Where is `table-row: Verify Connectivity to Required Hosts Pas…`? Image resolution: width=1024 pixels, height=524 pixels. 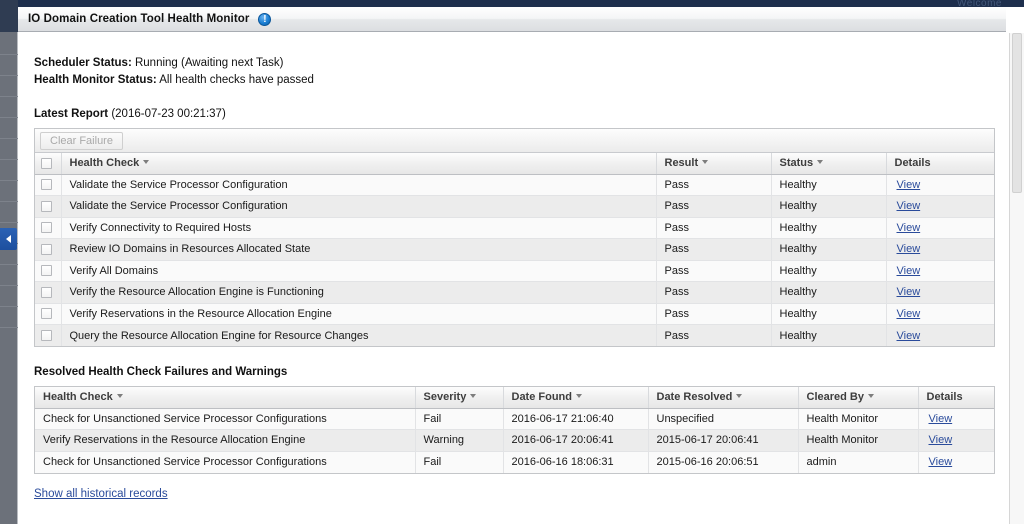 table-row: Verify Connectivity to Required Hosts Pas… is located at coordinates (514, 228).